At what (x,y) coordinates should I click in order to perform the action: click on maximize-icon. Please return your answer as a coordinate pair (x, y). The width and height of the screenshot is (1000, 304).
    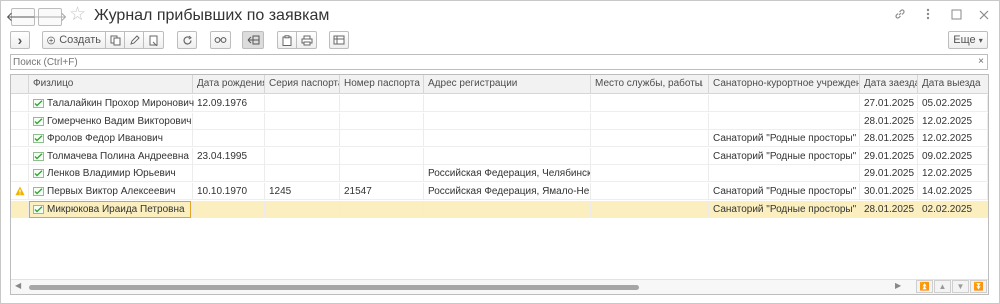
    Looking at the image, I should click on (956, 15).